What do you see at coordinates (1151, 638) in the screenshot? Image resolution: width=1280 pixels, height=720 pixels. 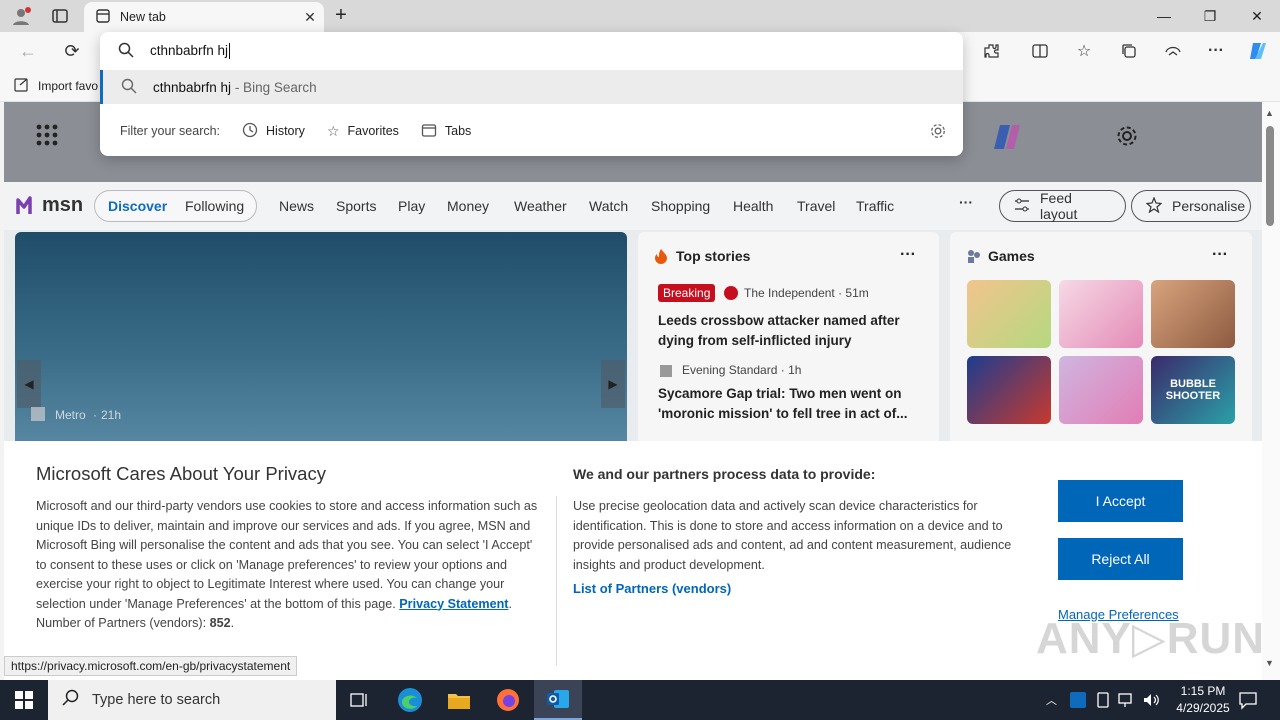 I see `anyrun-watermark: ANY▷RUN` at bounding box center [1151, 638].